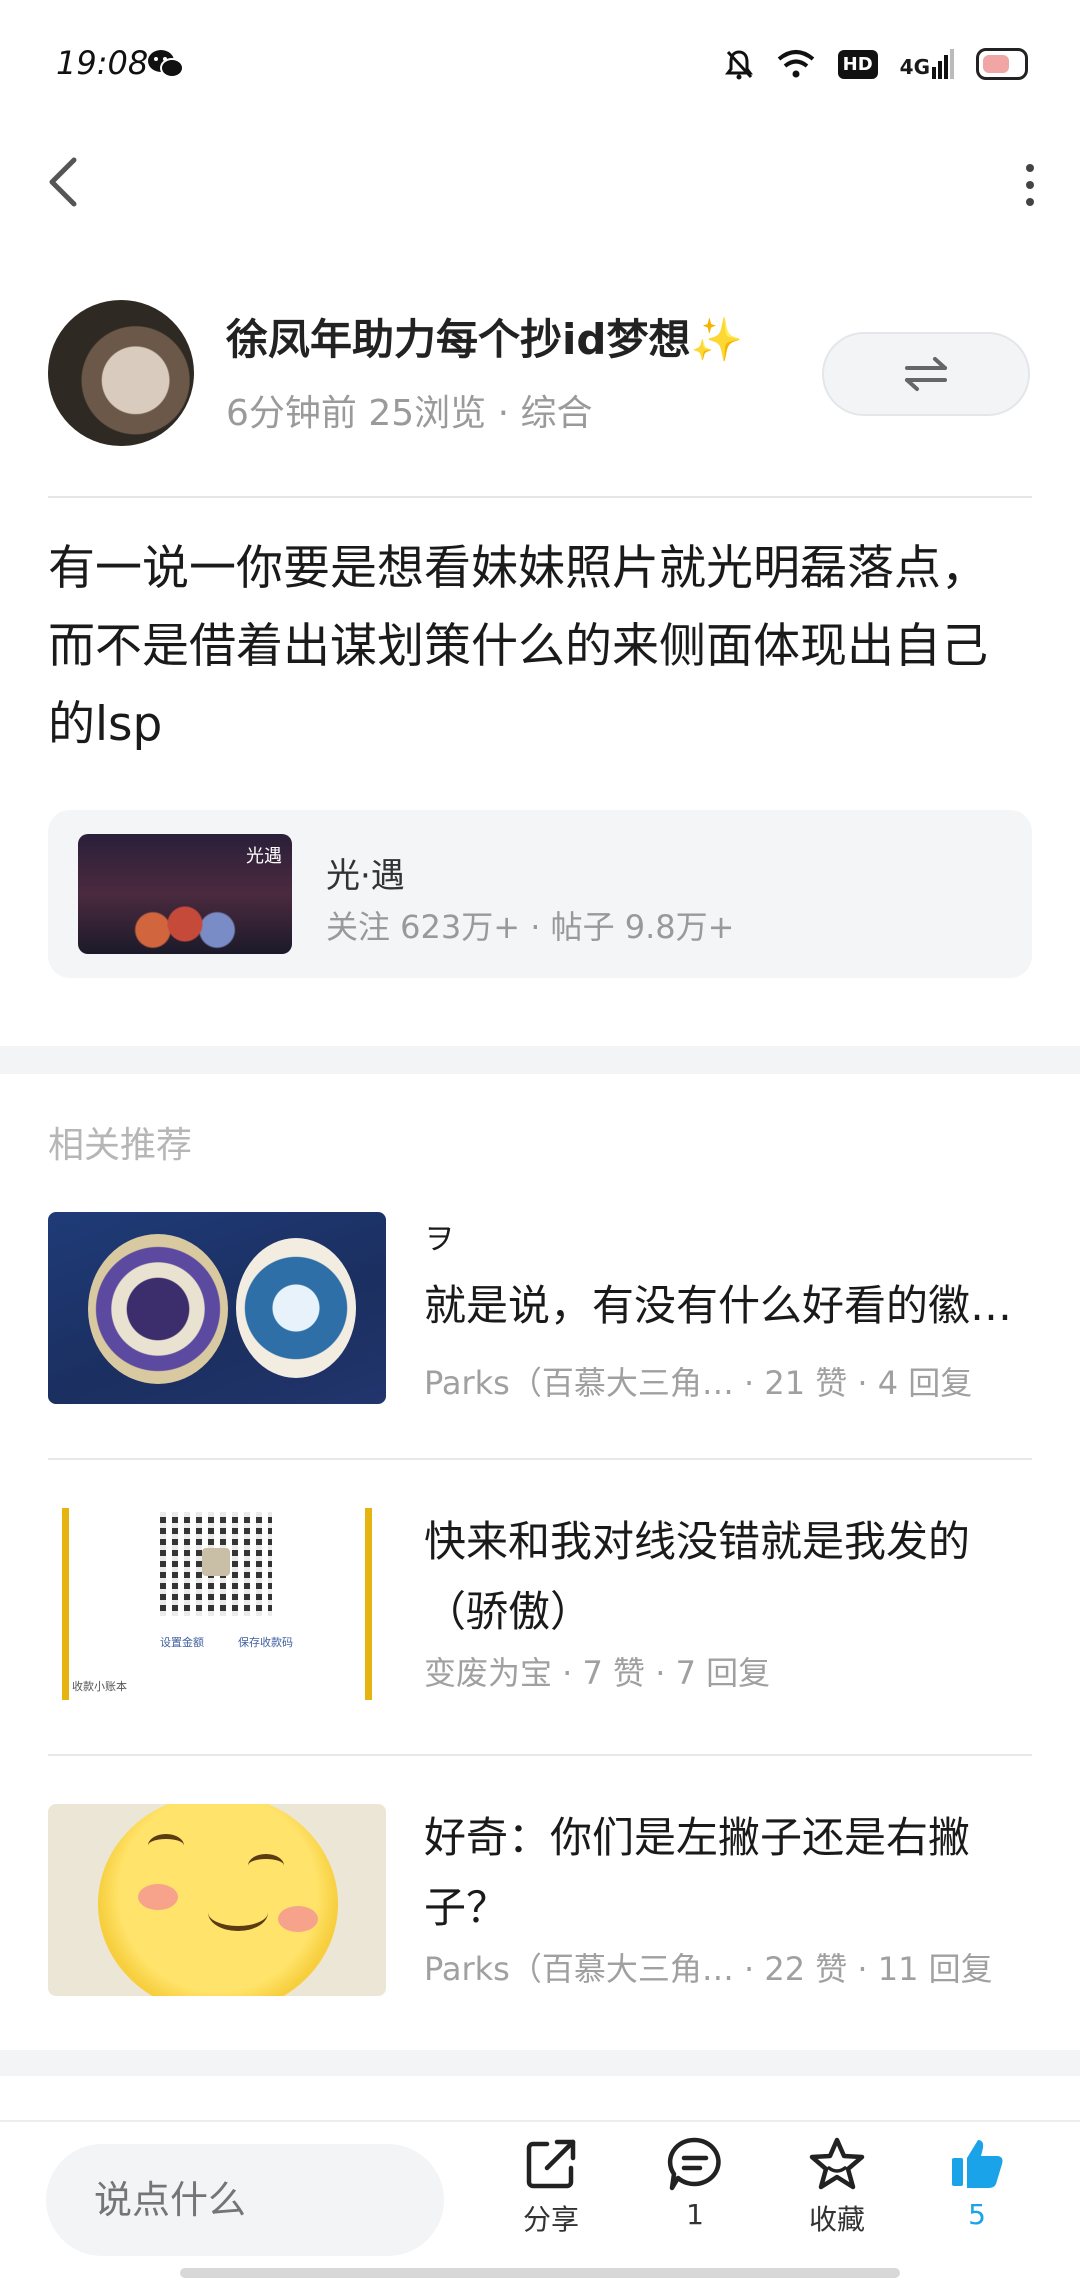 The image size is (1080, 2282). I want to click on share-button: 分享, so click(551, 2187).